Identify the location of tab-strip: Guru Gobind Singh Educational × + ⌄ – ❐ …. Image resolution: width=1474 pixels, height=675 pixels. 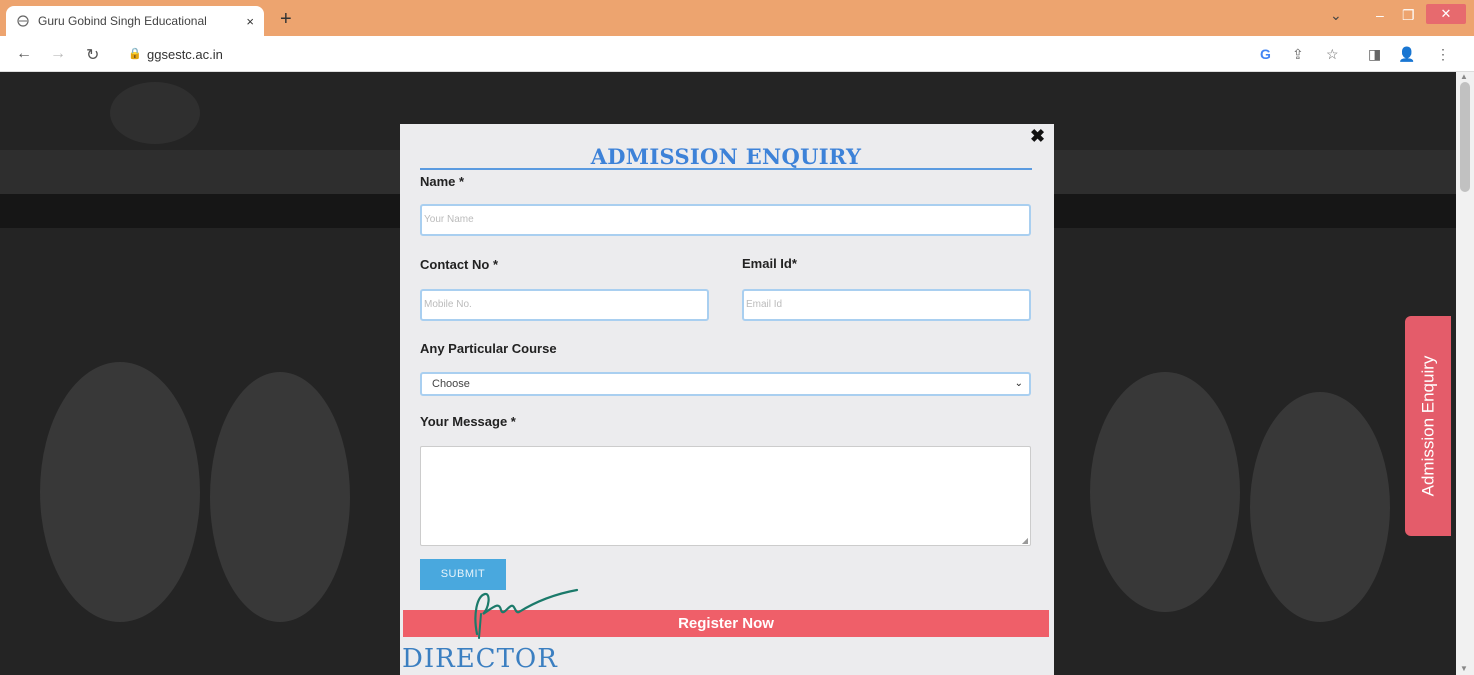
(737, 18).